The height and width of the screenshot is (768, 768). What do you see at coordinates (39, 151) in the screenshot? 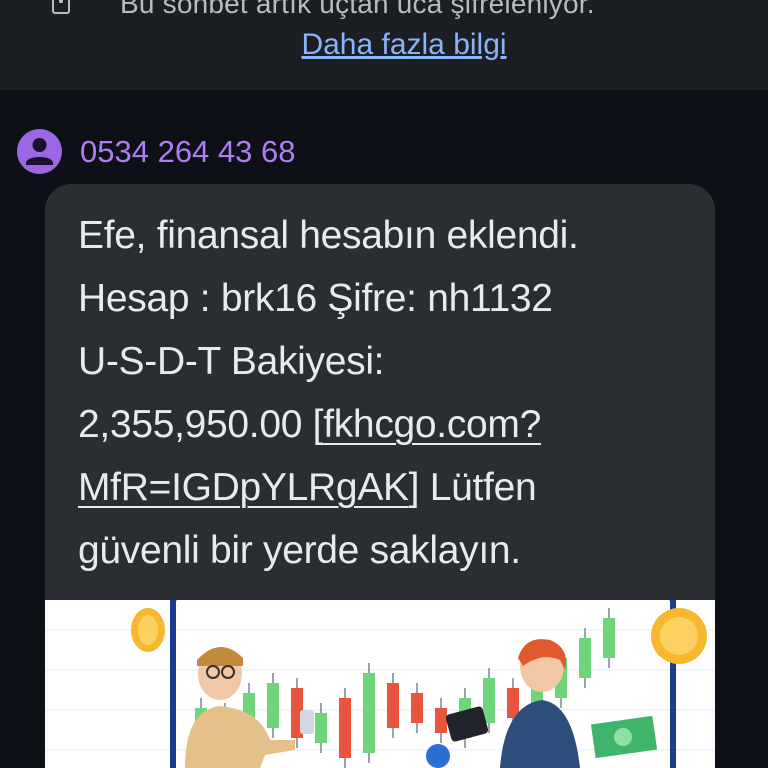
I see `person-avatar-icon` at bounding box center [39, 151].